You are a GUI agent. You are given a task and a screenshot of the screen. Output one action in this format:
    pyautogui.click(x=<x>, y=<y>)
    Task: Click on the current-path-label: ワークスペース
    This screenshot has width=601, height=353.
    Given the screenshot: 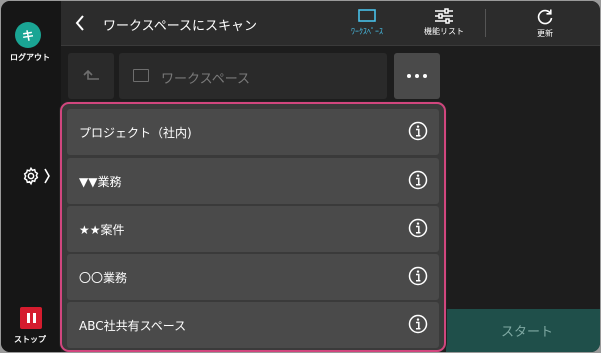 What is the action you would take?
    pyautogui.click(x=206, y=79)
    